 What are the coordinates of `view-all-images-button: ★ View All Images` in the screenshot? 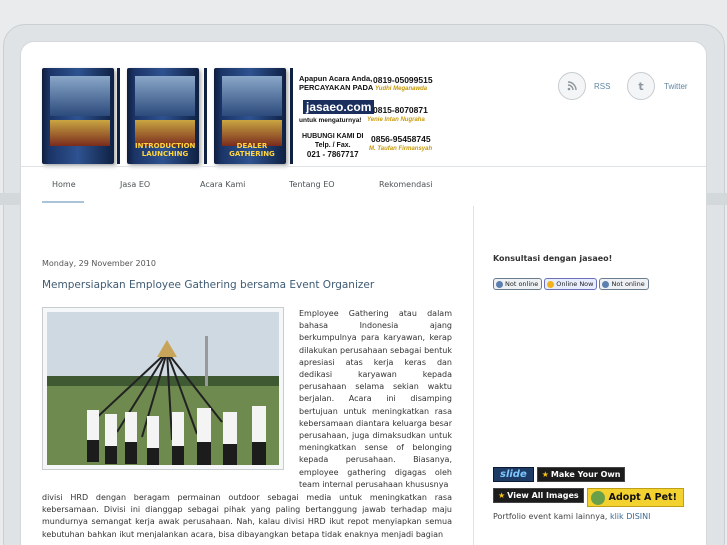 It's located at (538, 495).